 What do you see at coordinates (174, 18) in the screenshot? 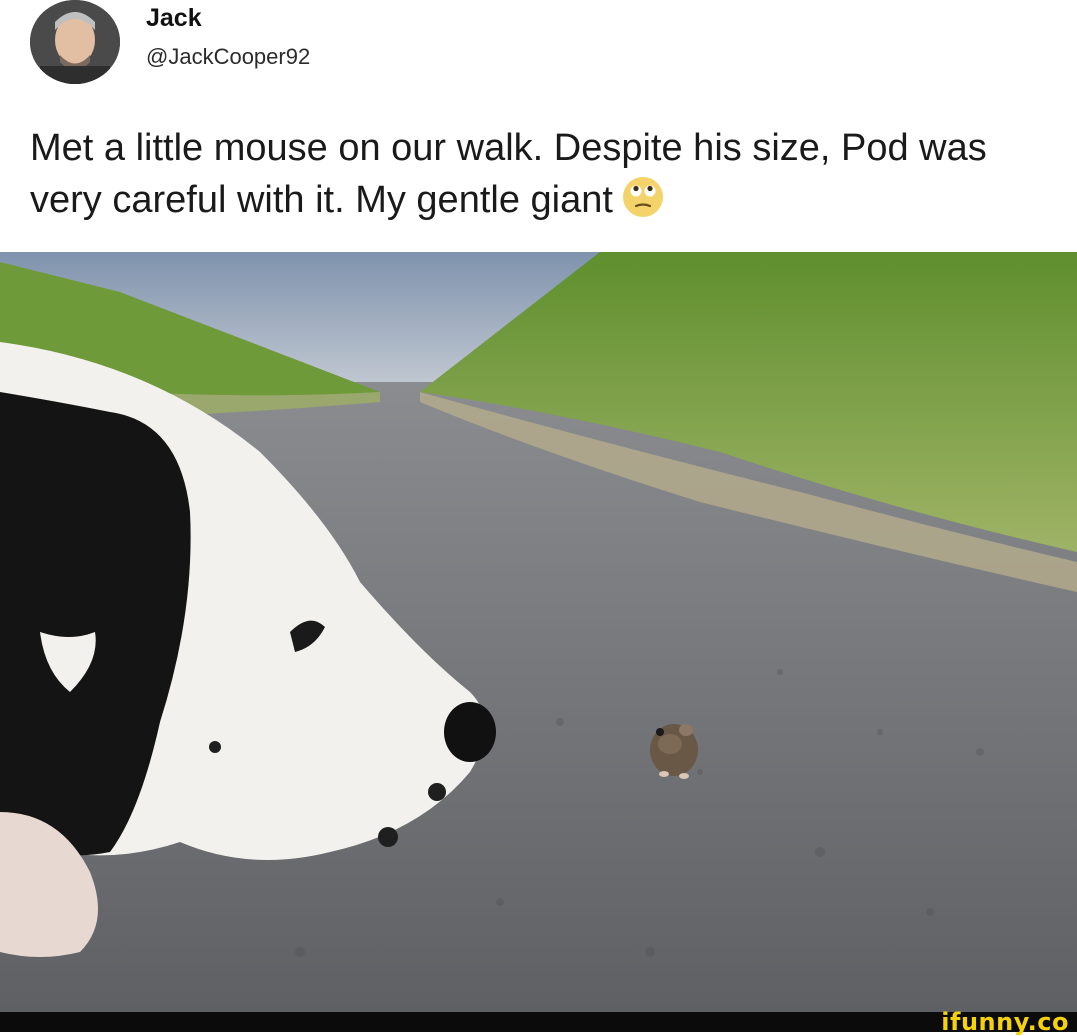
I see `author-display-name: Jack` at bounding box center [174, 18].